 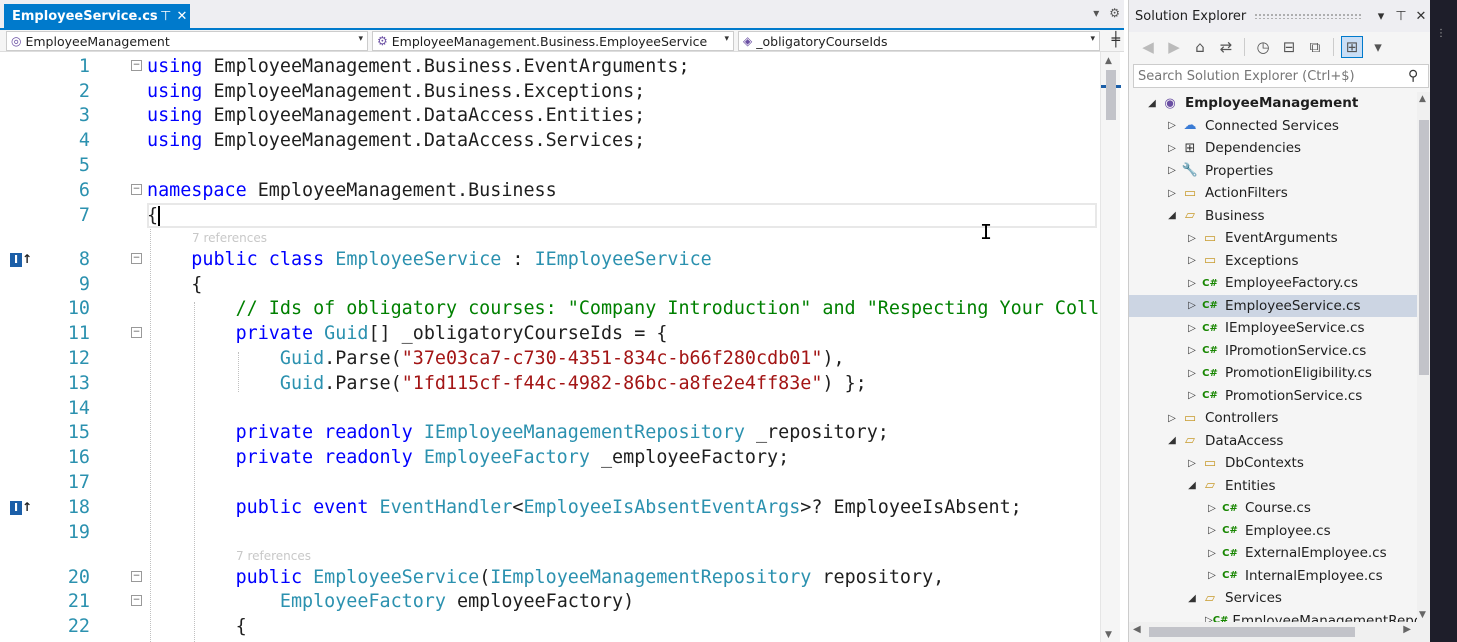 I want to click on tree-item-business: ◢ ▱ Business, so click(x=1273, y=216).